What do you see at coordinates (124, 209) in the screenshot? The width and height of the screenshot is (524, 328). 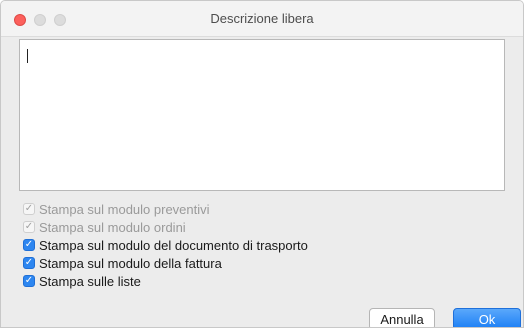 I see `checkbox-label: Stampa sul modulo preventivi` at bounding box center [124, 209].